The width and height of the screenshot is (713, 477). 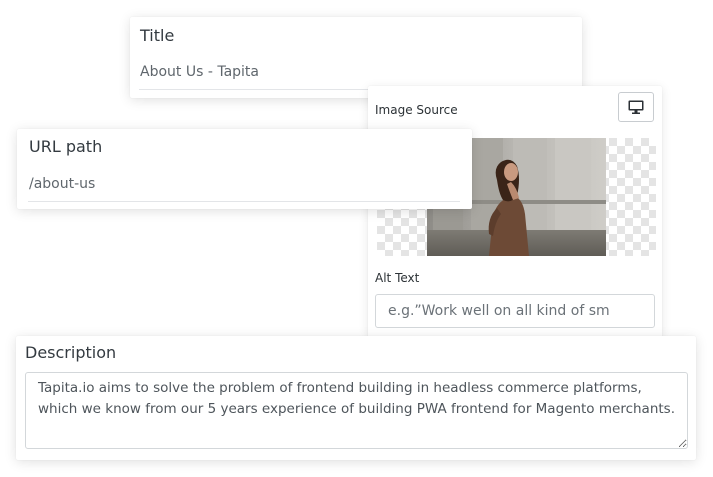 What do you see at coordinates (244, 201) in the screenshot?
I see `url-path-input-underline` at bounding box center [244, 201].